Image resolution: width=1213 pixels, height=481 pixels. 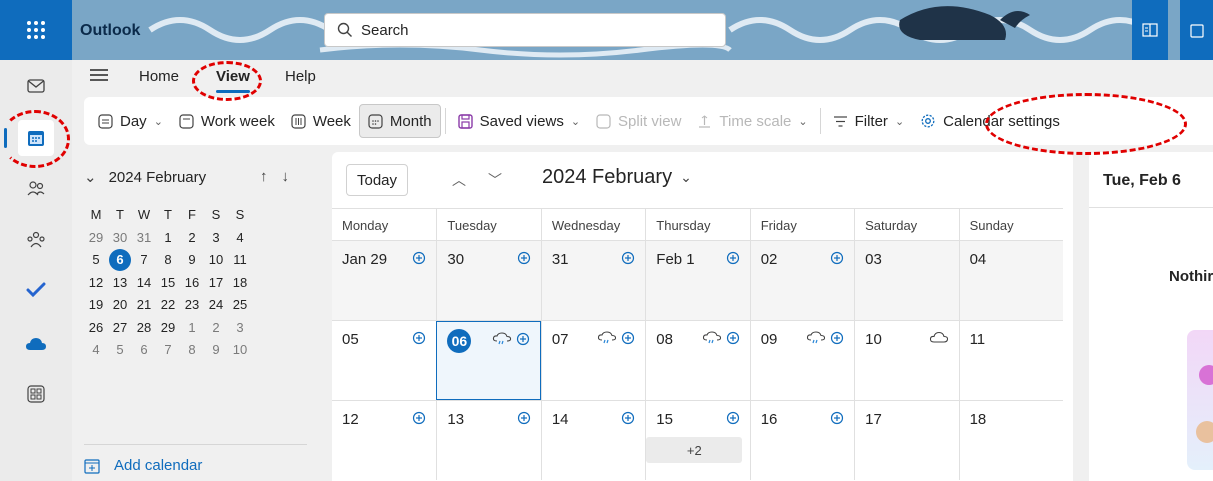 What do you see at coordinates (1150, 30) in the screenshot?
I see `onenote-button` at bounding box center [1150, 30].